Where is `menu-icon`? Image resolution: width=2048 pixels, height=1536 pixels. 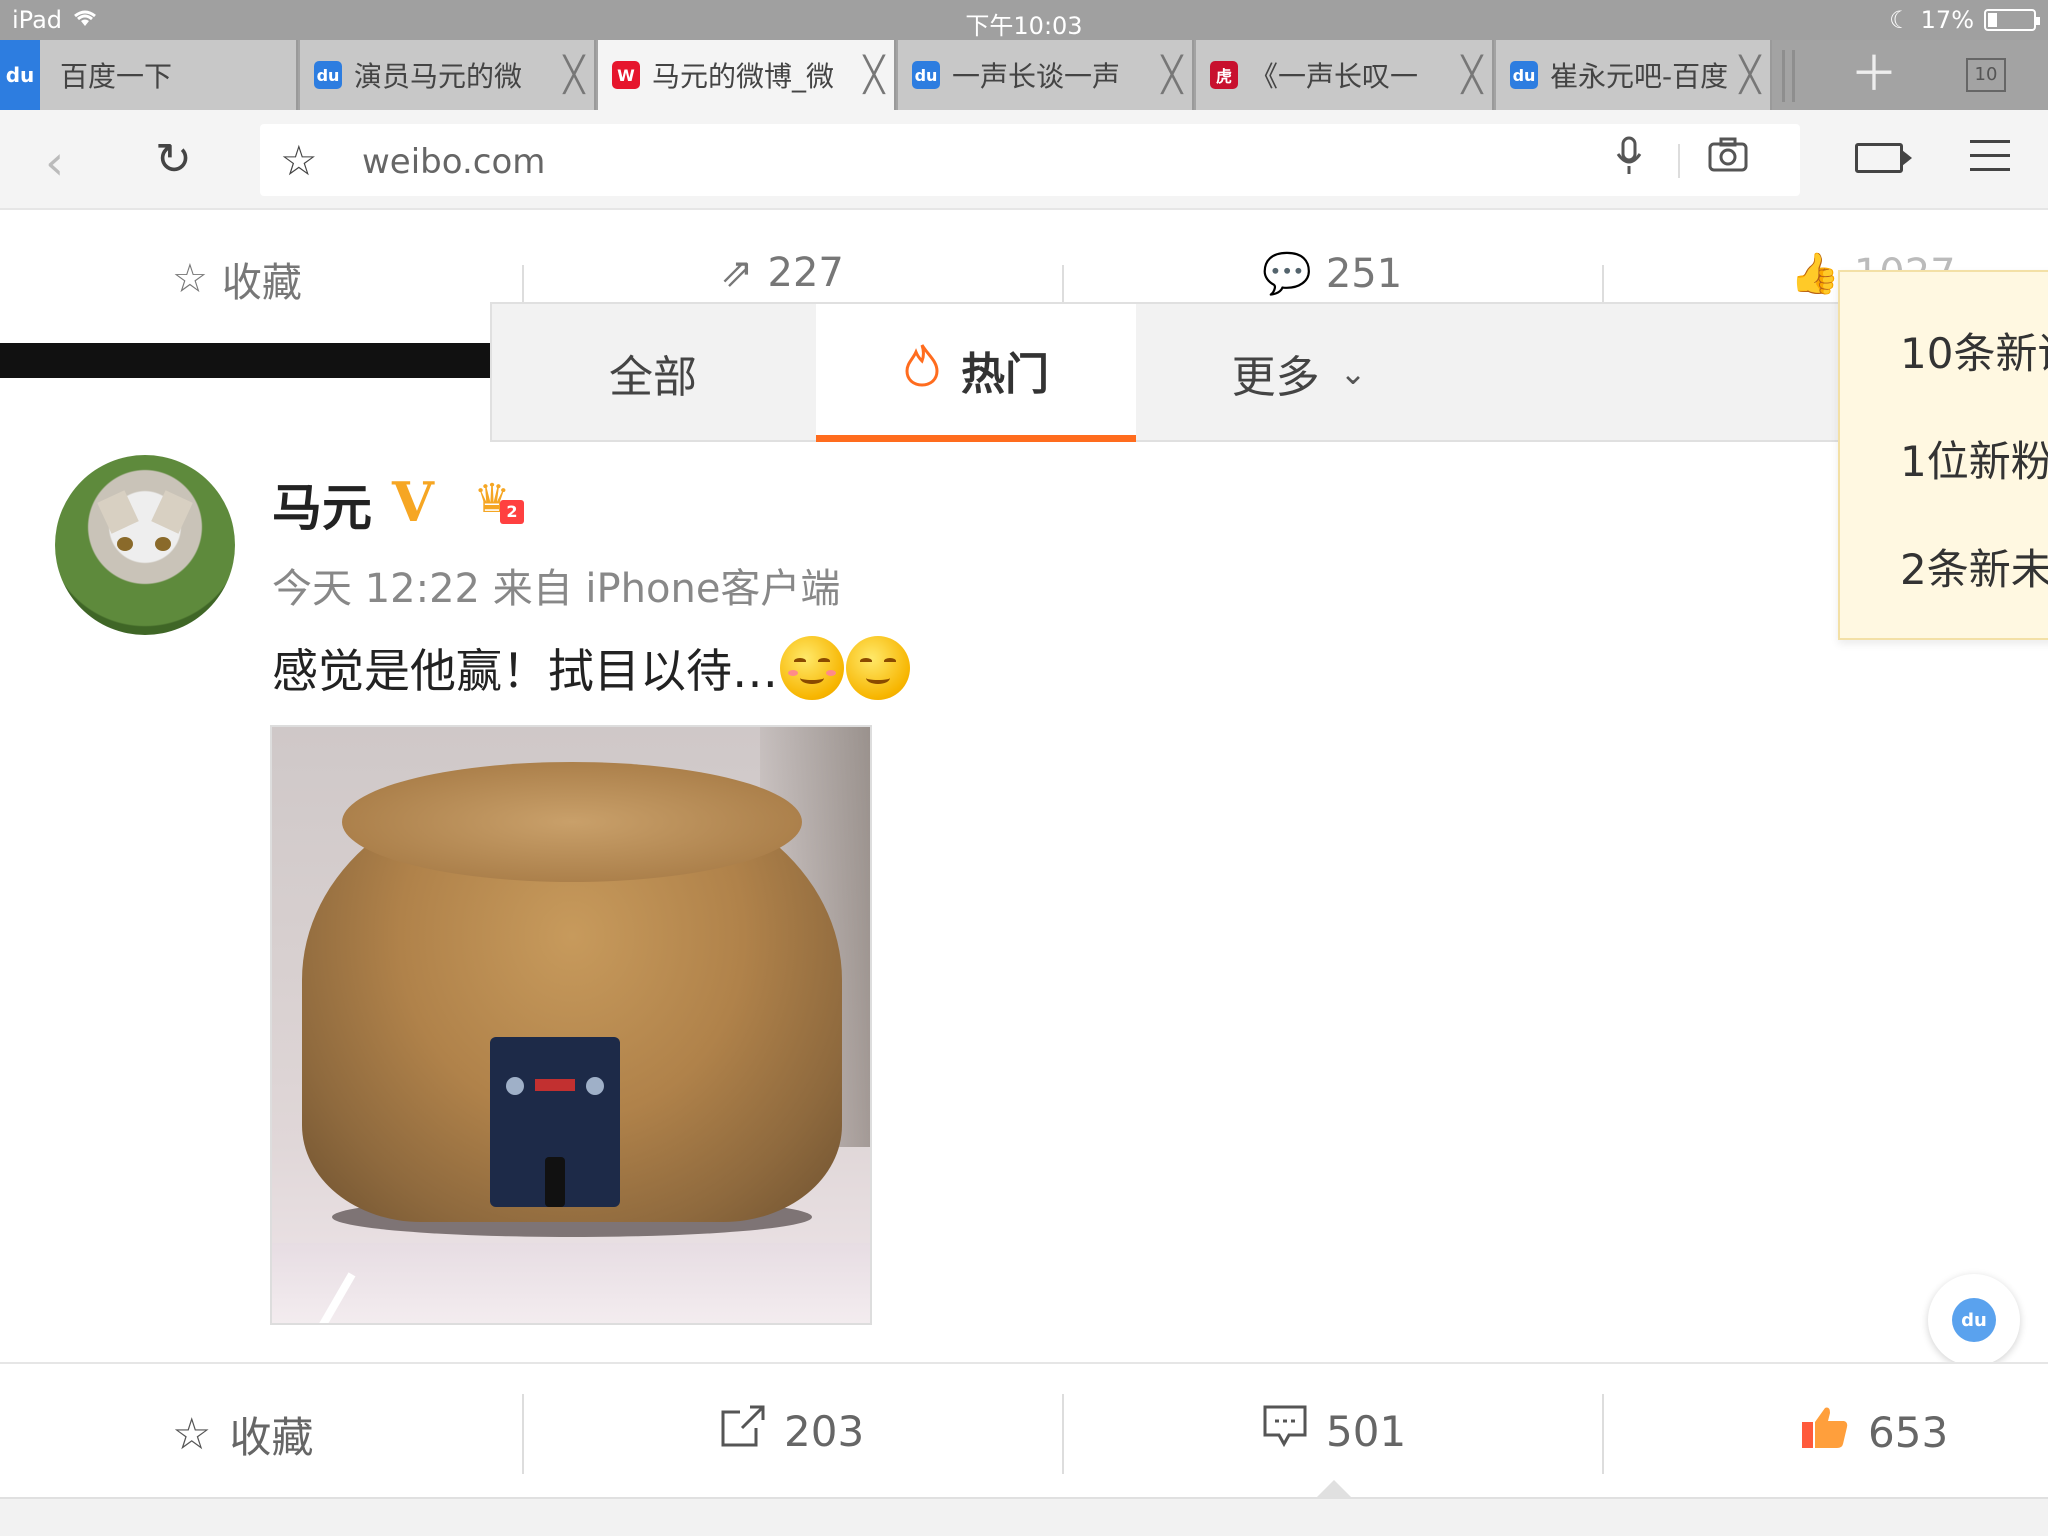
menu-icon is located at coordinates (1990, 161).